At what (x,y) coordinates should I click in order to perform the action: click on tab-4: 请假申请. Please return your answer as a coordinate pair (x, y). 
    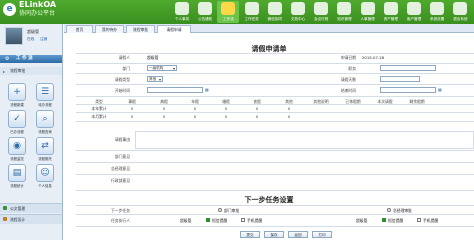
    Looking at the image, I should click on (174, 29).